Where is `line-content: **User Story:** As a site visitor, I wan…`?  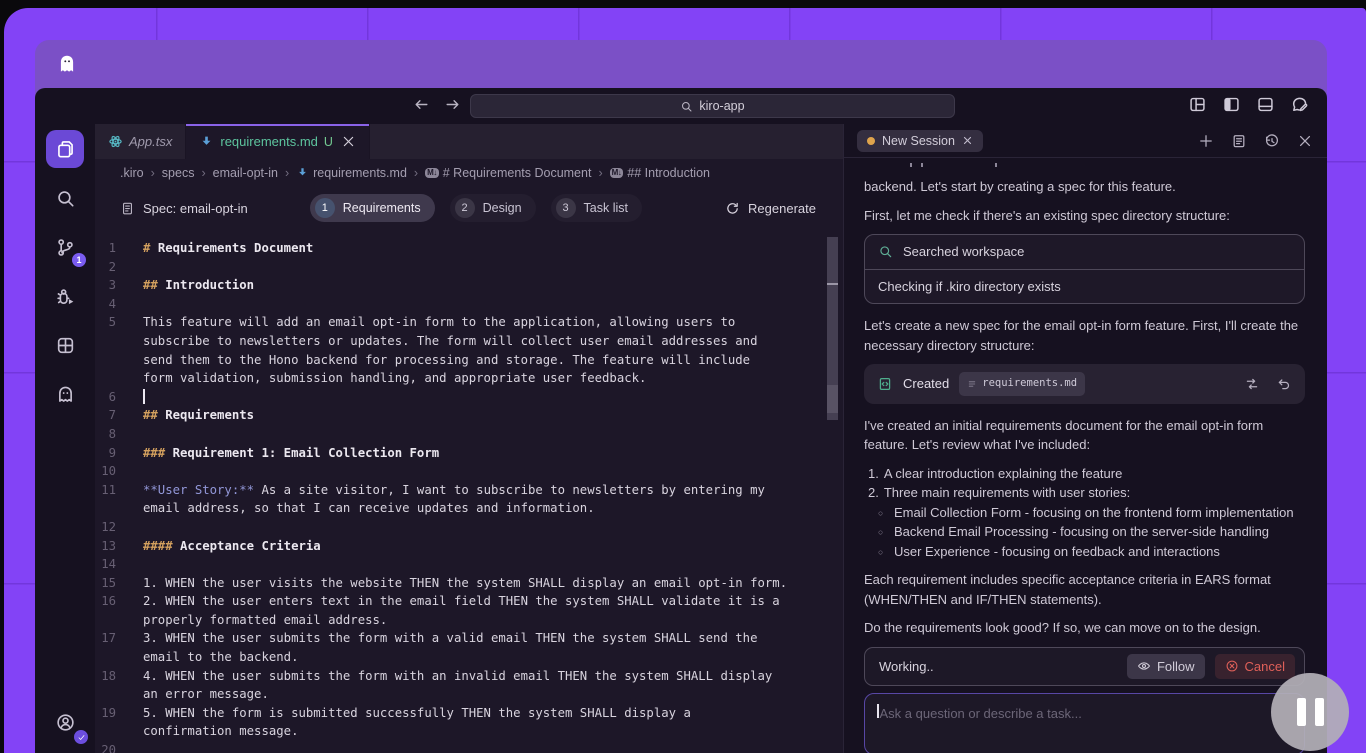
line-content: **User Story:** As a site visitor, I wan… is located at coordinates (454, 489).